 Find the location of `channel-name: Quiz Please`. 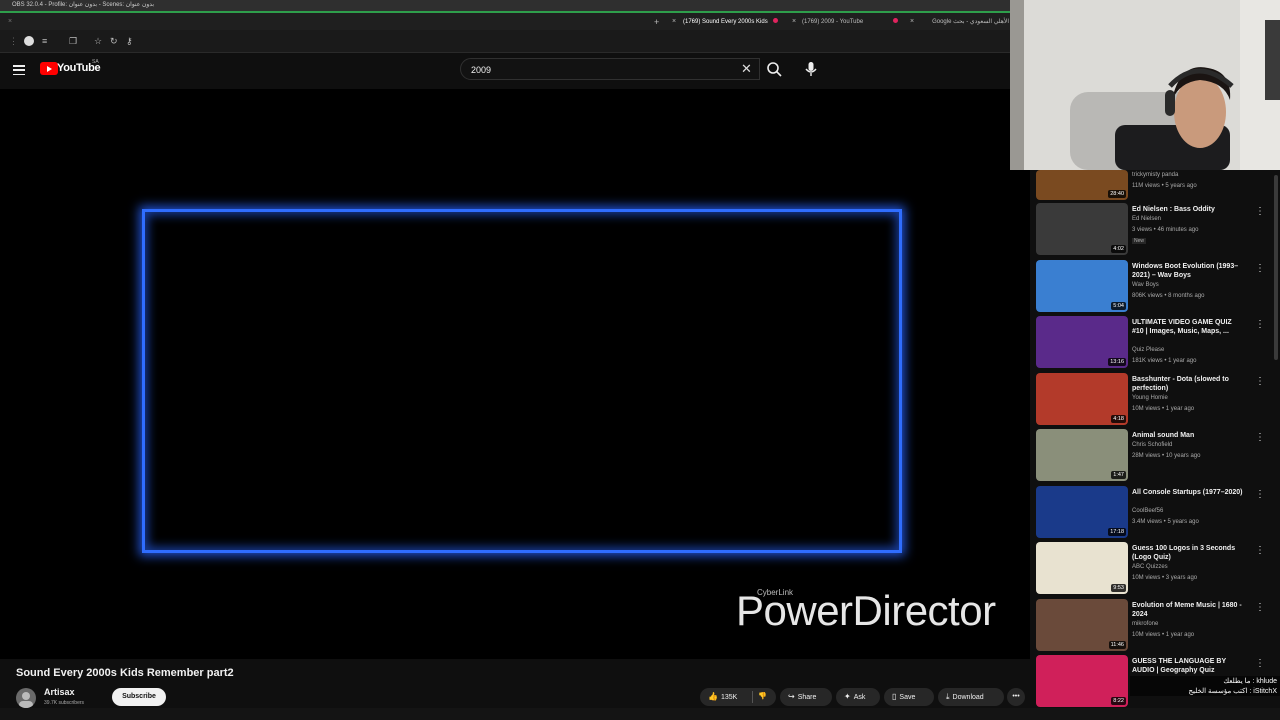

channel-name: Quiz Please is located at coordinates (1148, 350).